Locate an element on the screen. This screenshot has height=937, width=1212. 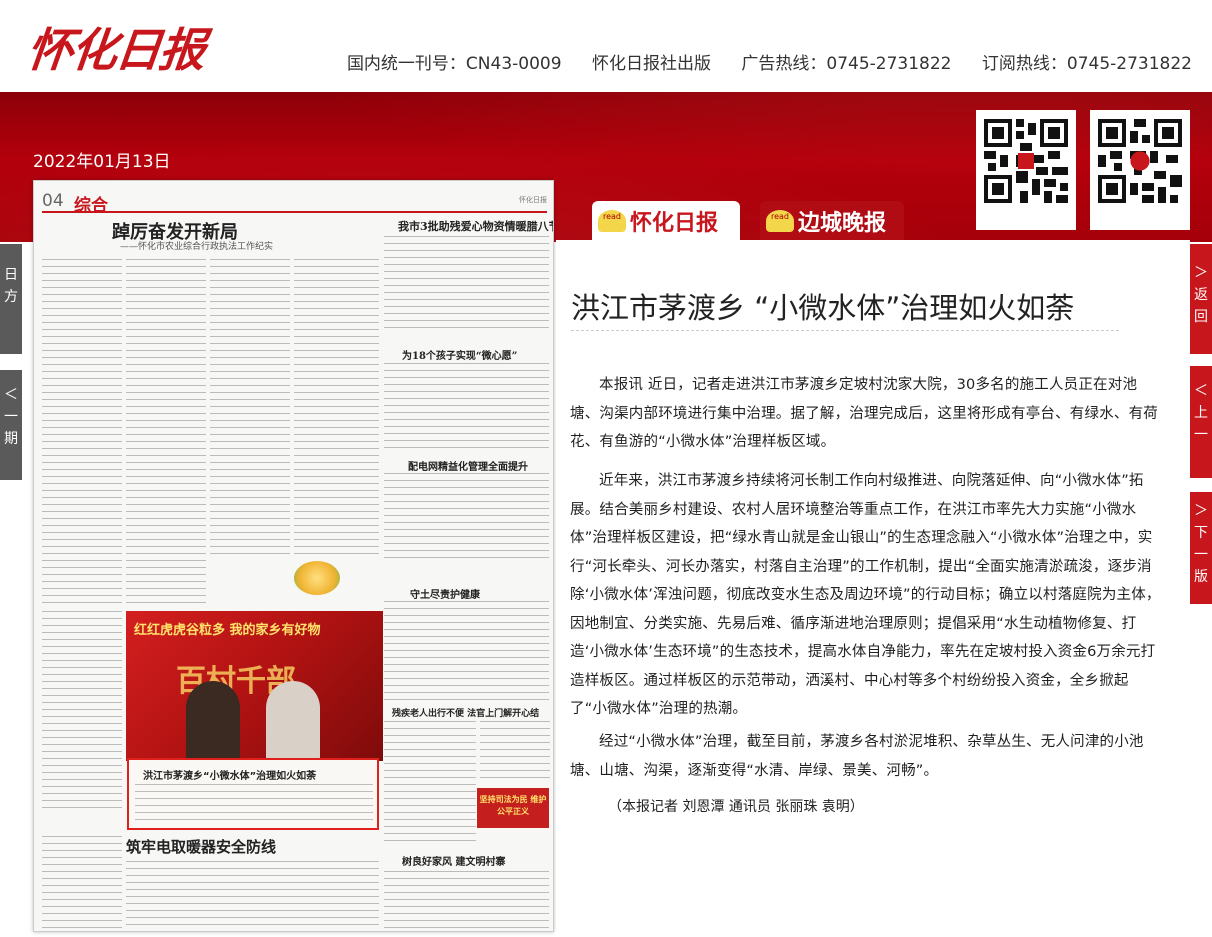
article-byline: （本报记者 刘恩潭 通讯员 张丽珠 袁明） is located at coordinates (736, 807).